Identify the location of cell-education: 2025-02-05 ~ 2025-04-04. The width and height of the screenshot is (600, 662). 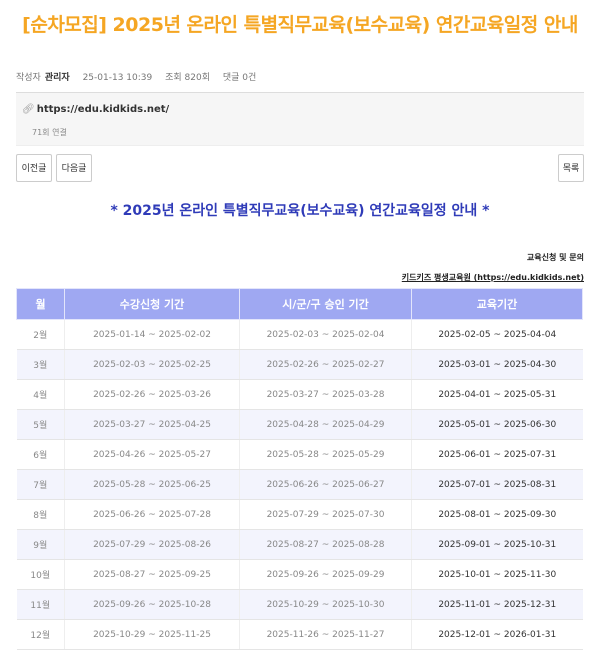
(497, 334).